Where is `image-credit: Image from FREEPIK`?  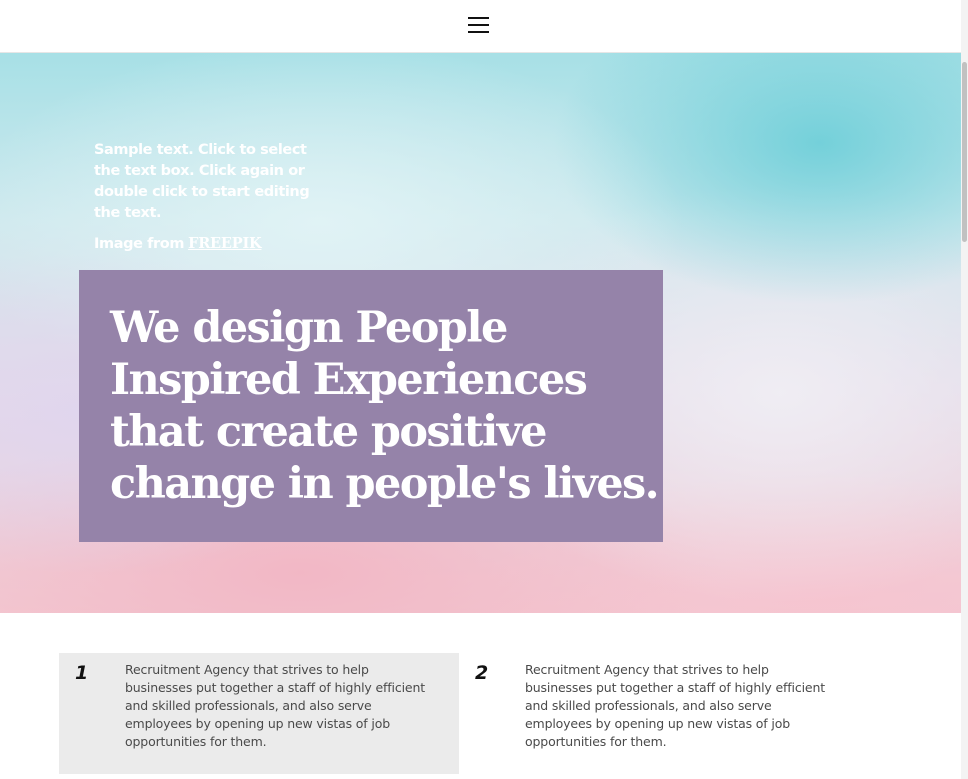 image-credit: Image from FREEPIK is located at coordinates (178, 244).